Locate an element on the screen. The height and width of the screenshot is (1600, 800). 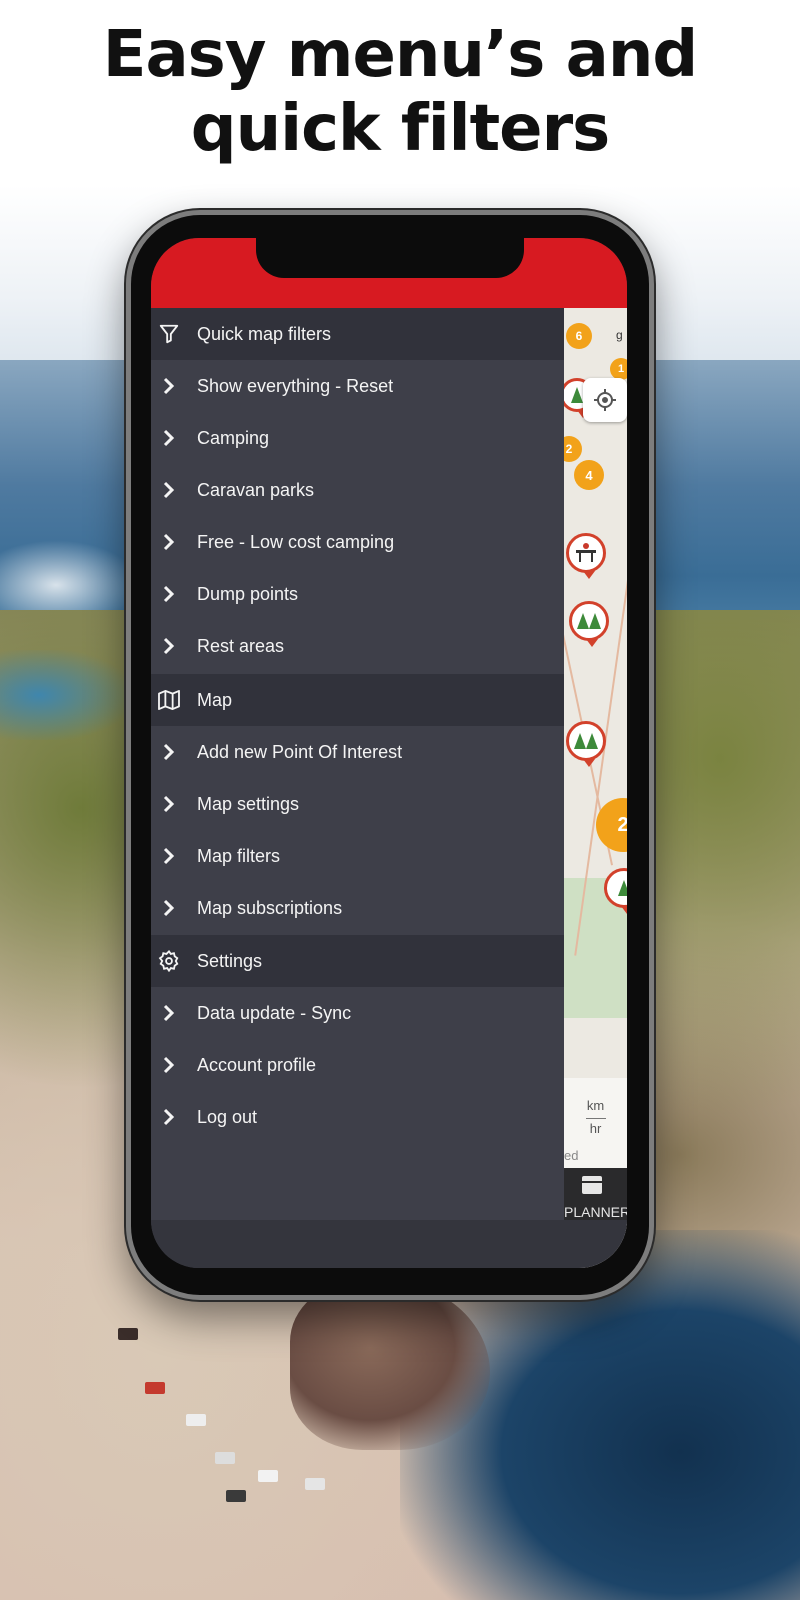
menu-section-quick-map-filters: Quick map filters is located at coordinates (357, 334).